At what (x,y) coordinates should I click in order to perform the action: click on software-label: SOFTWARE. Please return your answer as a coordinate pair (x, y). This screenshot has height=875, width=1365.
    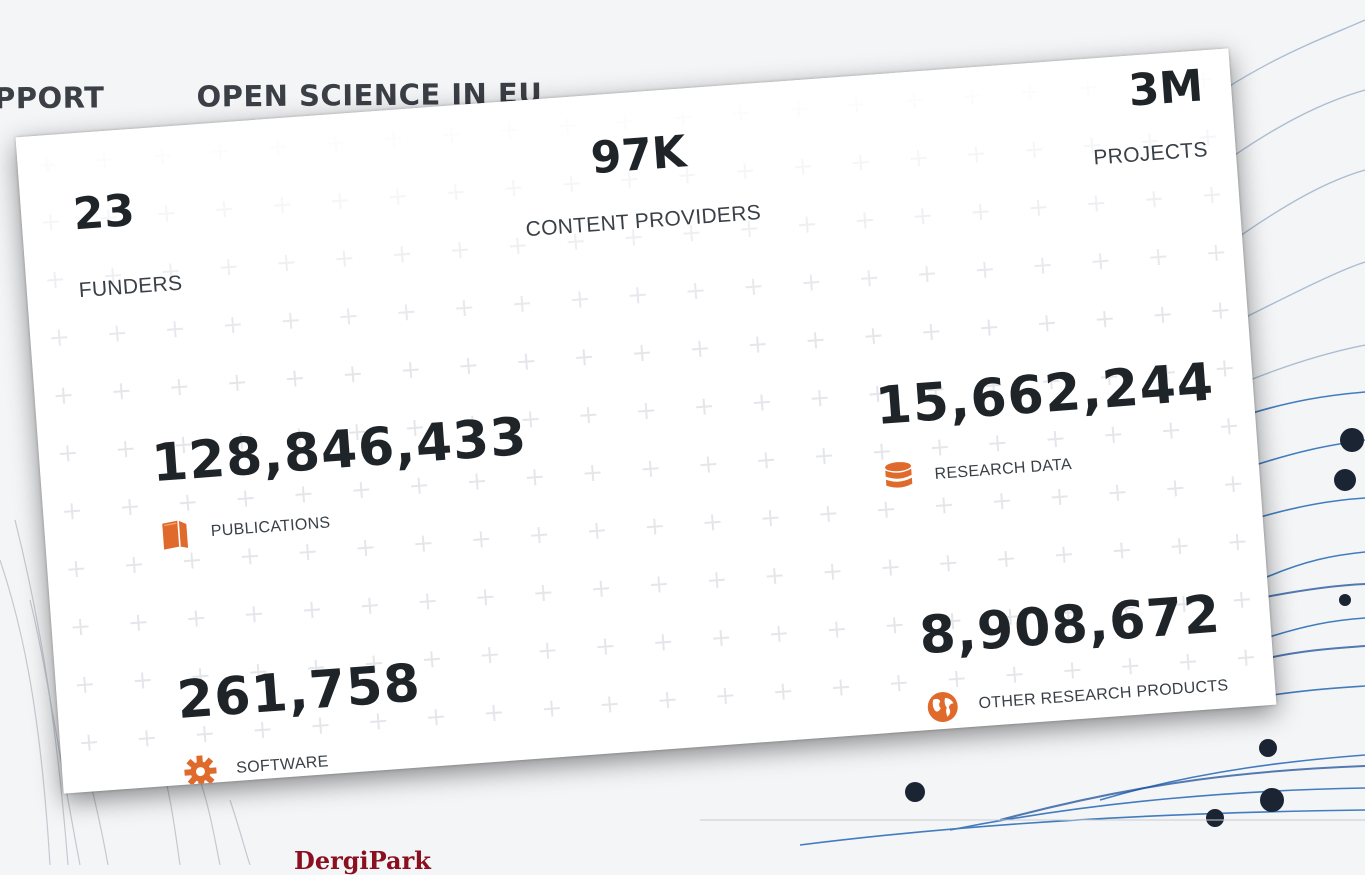
    Looking at the image, I should click on (282, 765).